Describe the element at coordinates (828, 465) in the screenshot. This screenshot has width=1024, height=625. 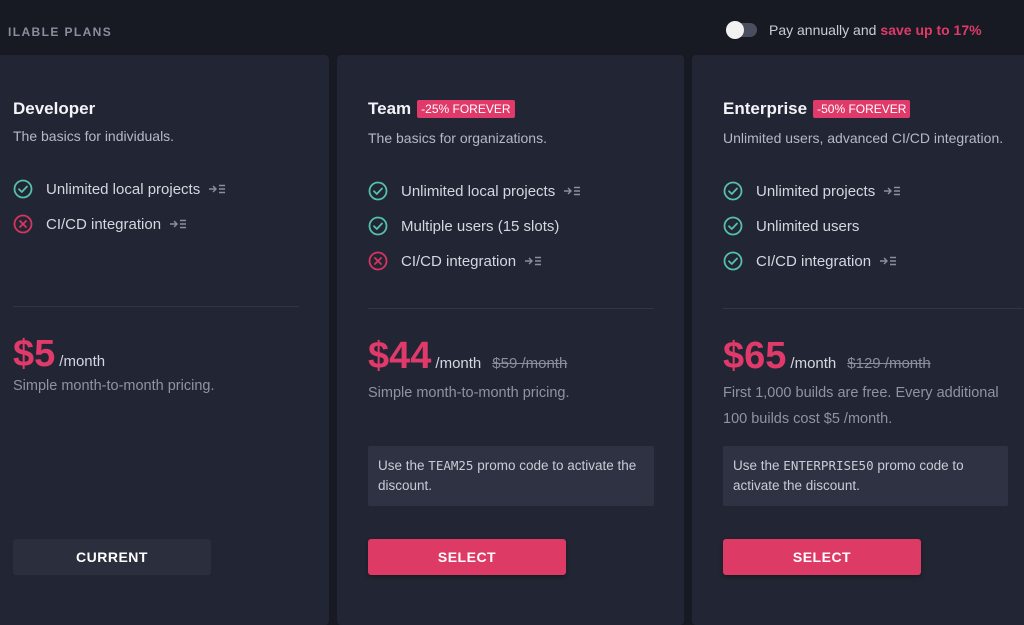
I see `promo-code: ENTERPRISE50` at that location.